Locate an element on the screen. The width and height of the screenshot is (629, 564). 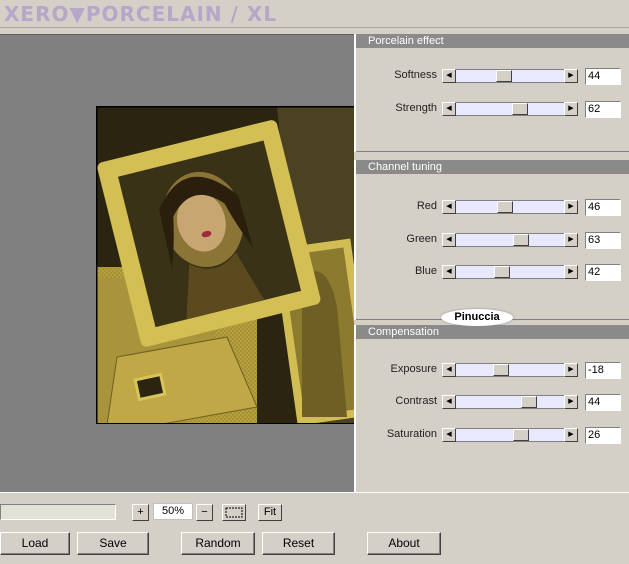
zoom-in-button: + is located at coordinates (140, 512).